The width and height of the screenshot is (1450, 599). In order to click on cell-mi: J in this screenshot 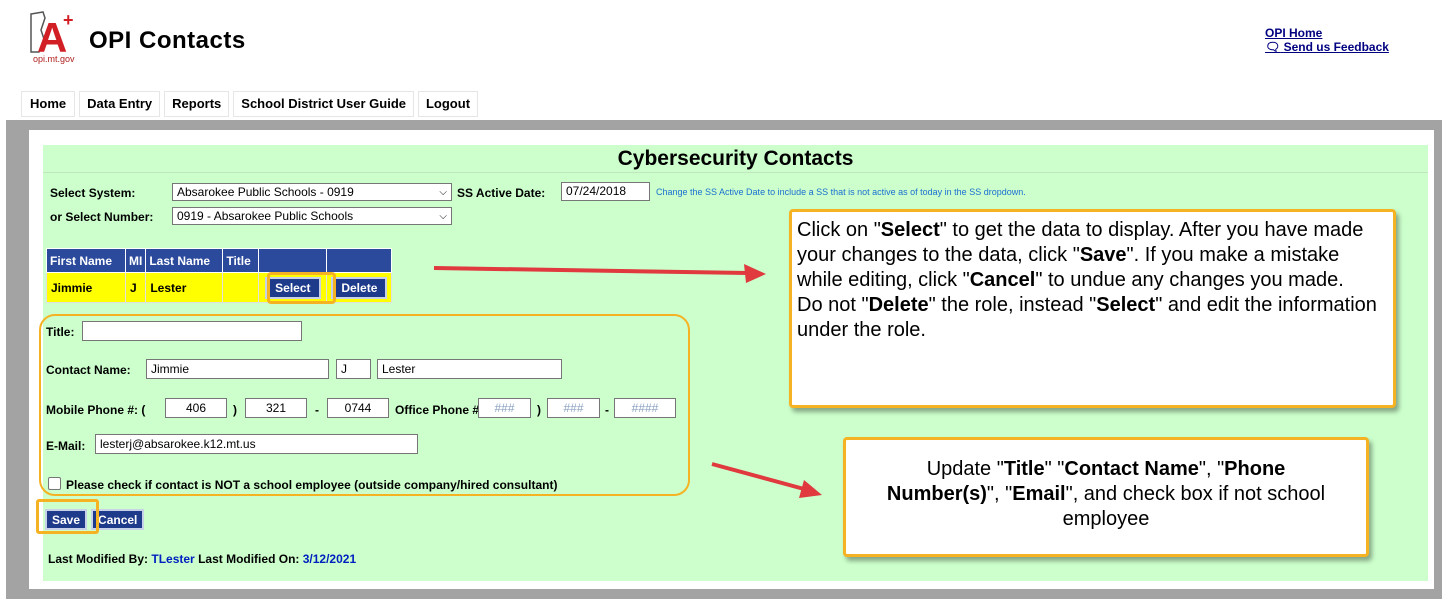, I will do `click(135, 287)`.